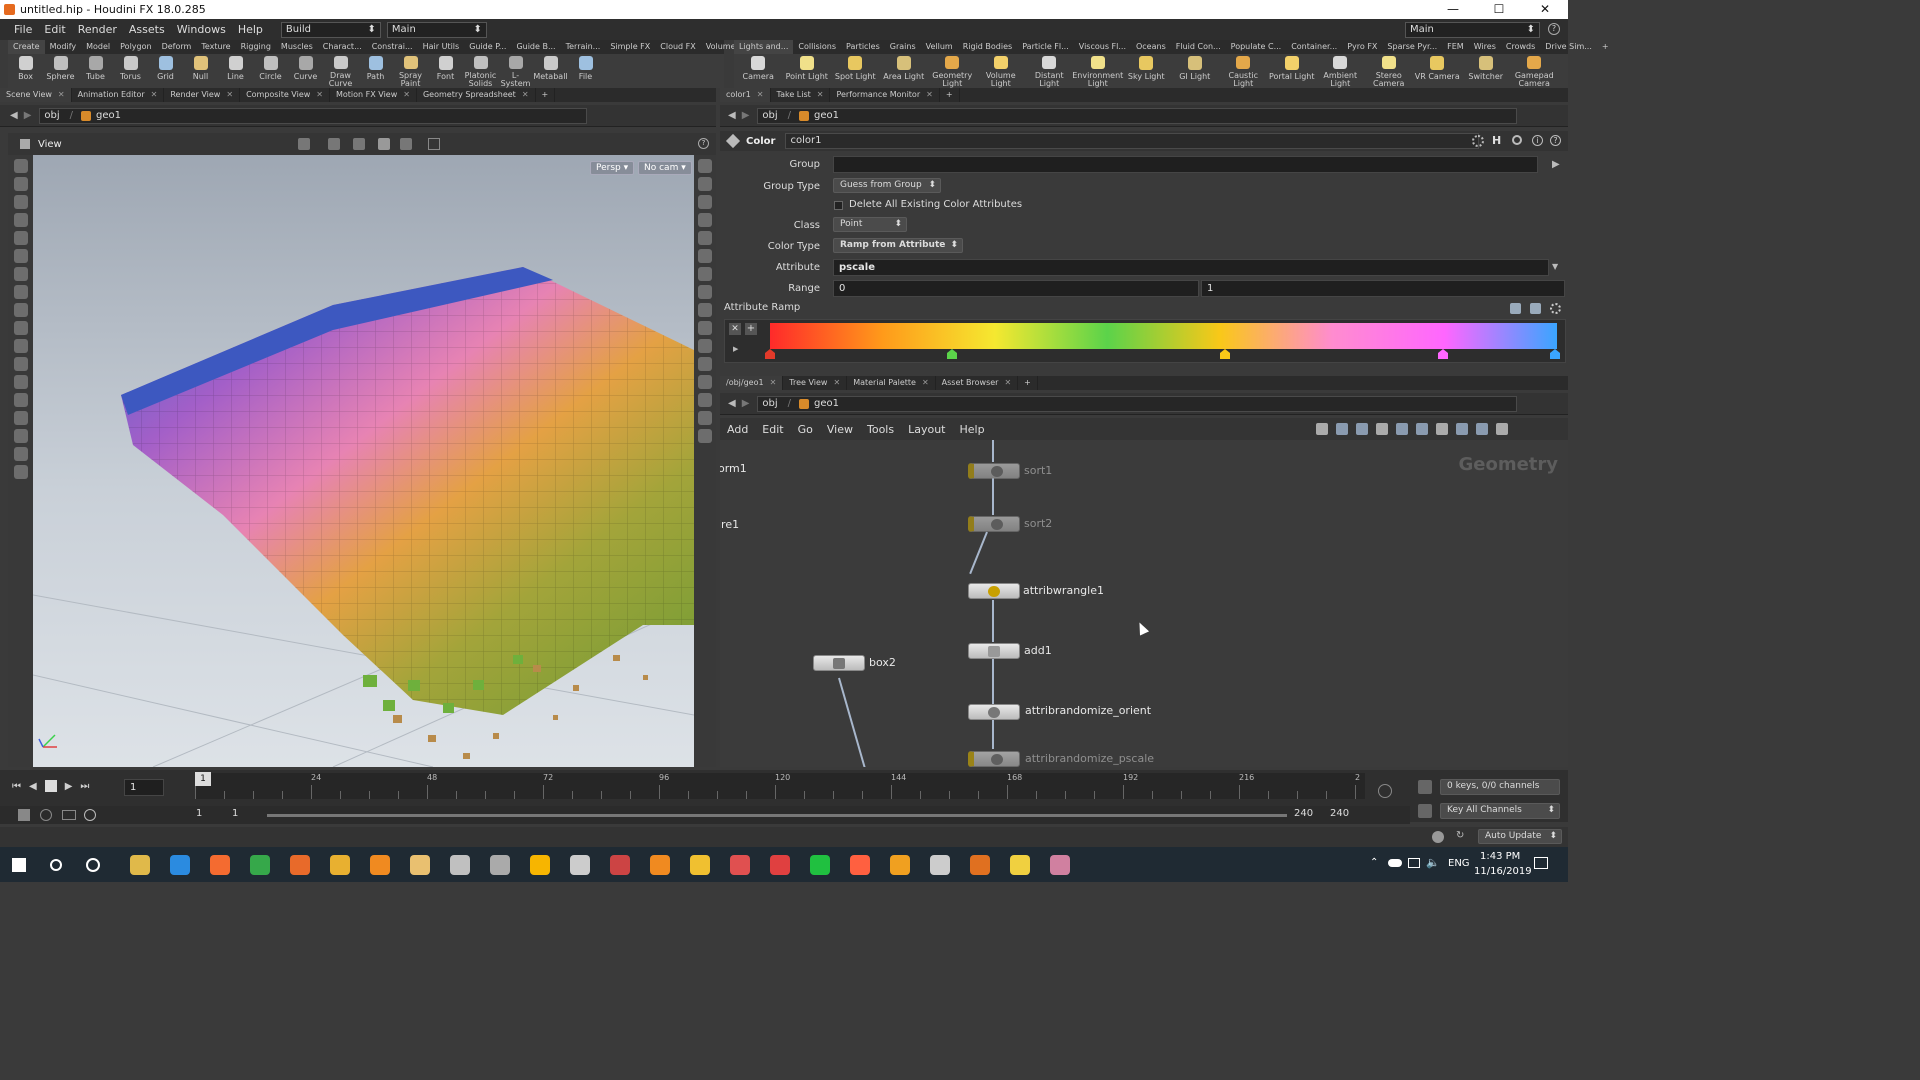 Image resolution: width=1920 pixels, height=1080 pixels. I want to click on point-toggle-icon, so click(705, 292).